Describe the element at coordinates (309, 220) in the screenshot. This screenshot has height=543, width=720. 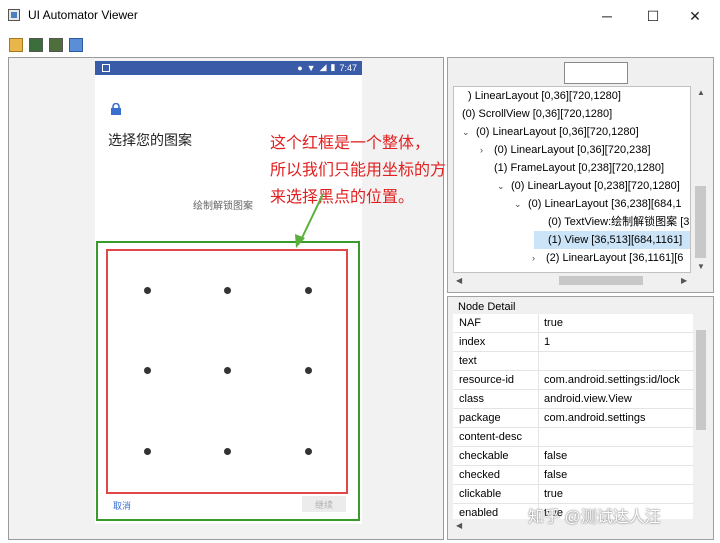
I see `annotation-arrow` at that location.